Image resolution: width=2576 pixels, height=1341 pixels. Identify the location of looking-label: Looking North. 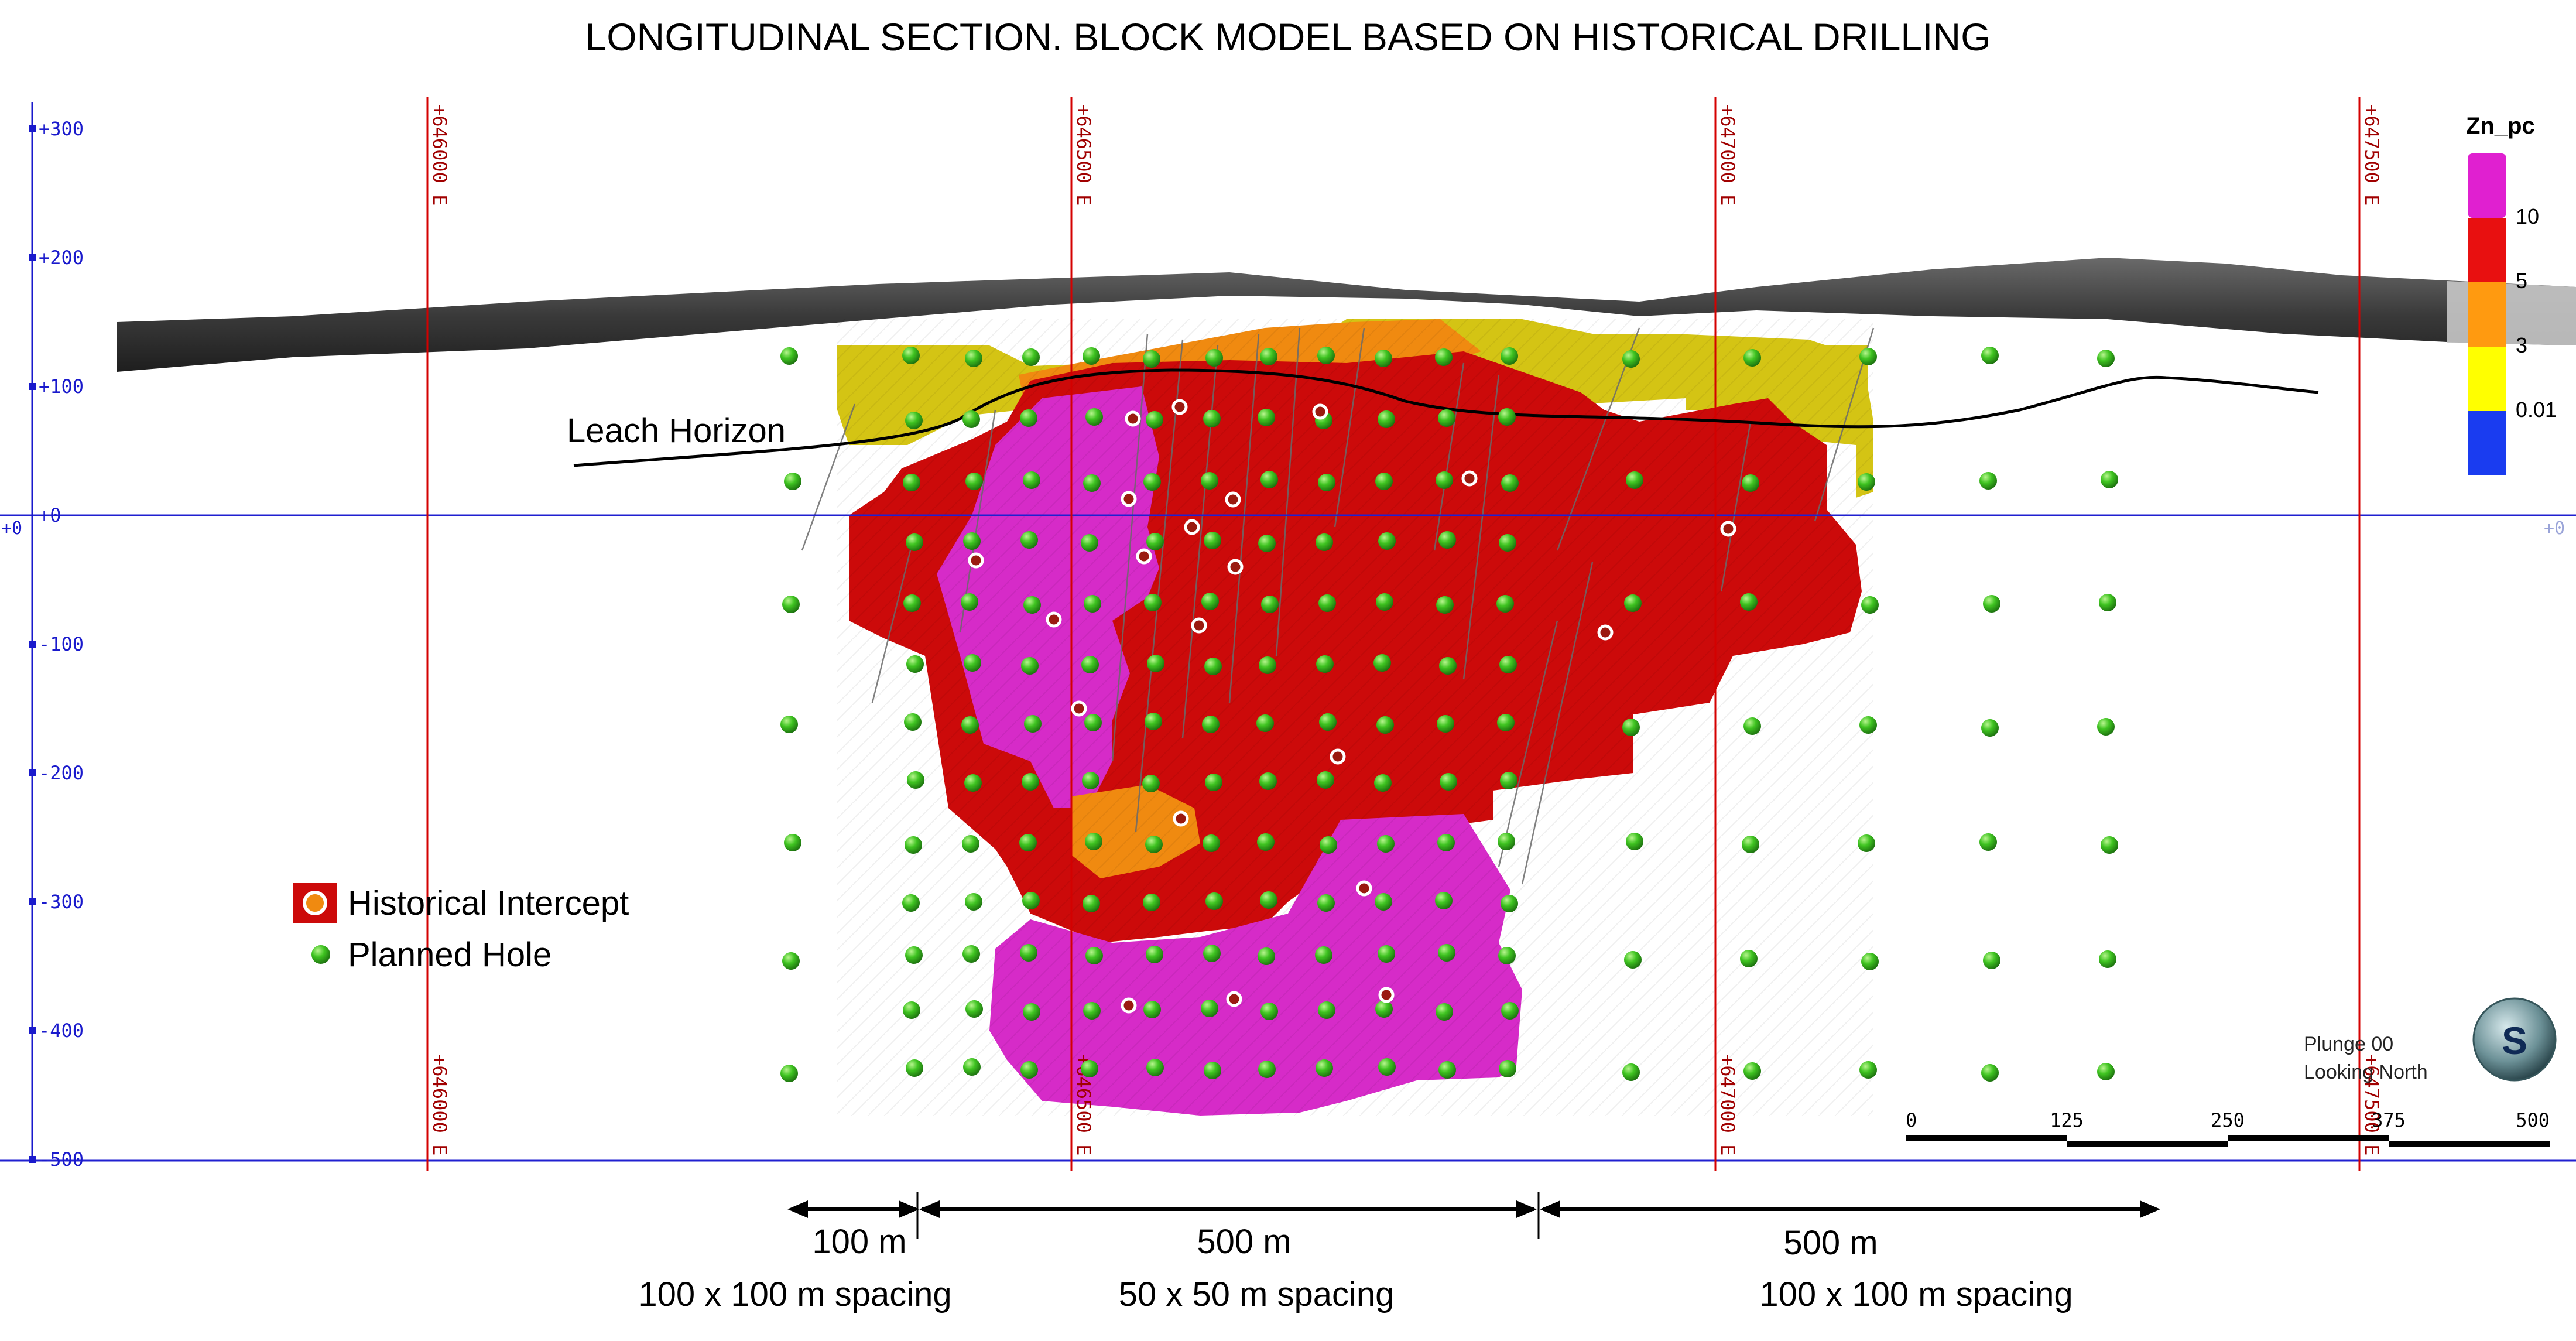
(2366, 1072).